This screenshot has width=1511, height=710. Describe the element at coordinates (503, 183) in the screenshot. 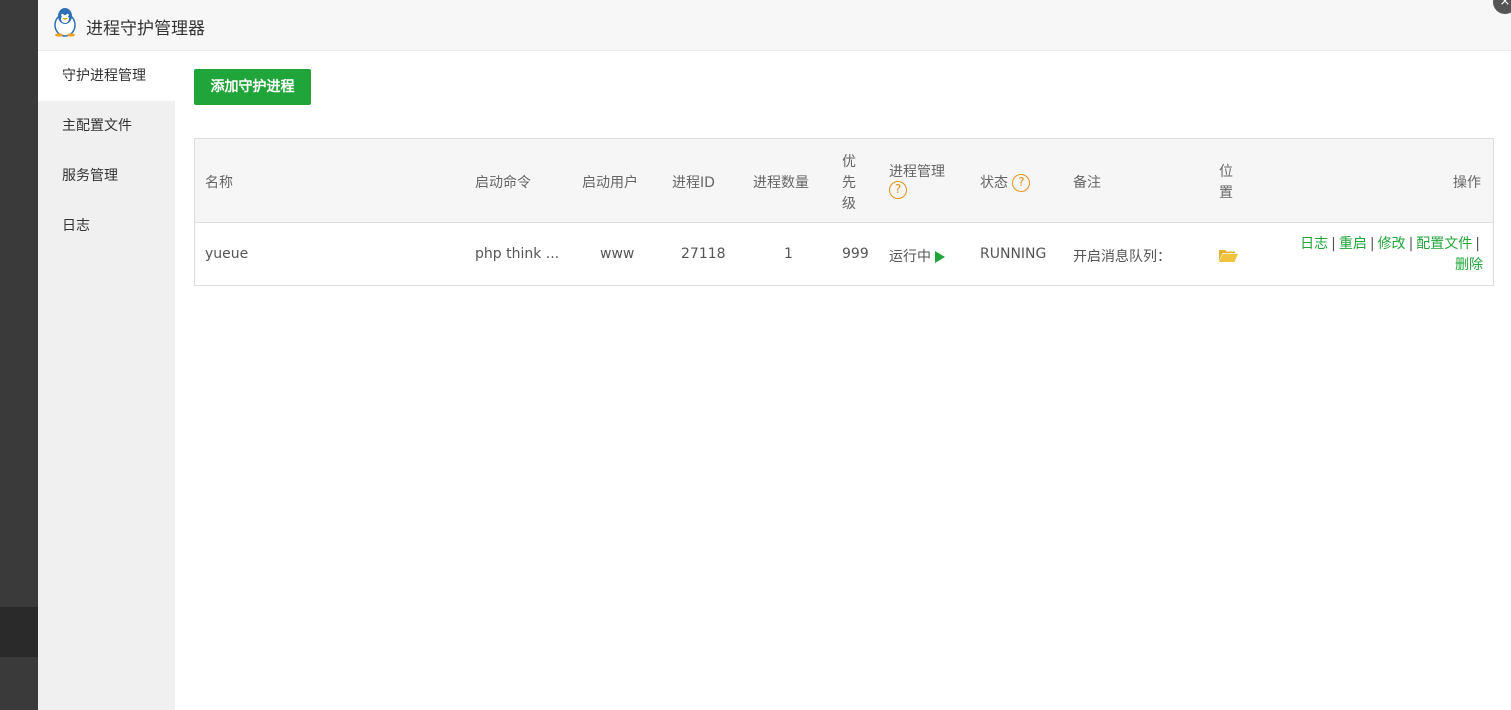

I see `header-command: 启动命令` at that location.